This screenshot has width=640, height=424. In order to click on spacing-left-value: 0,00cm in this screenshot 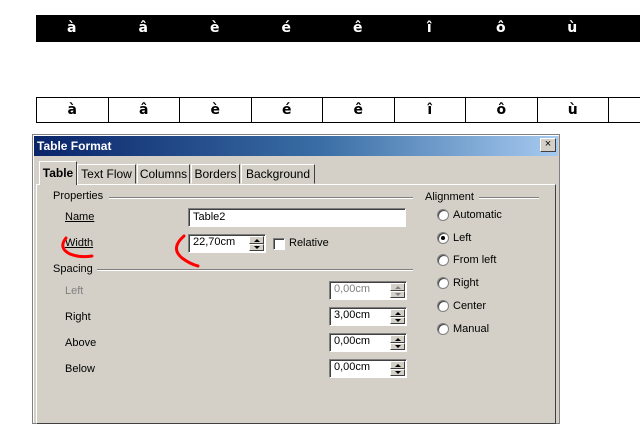, I will do `click(352, 289)`.